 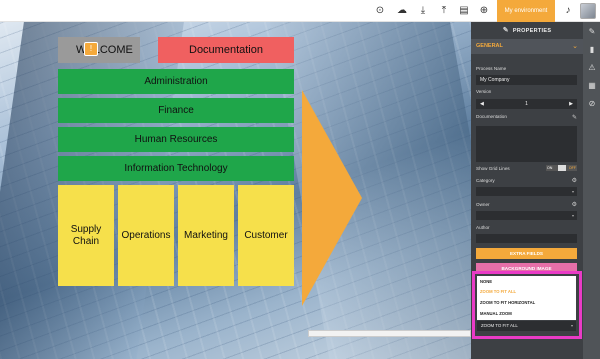 I want to click on version-value: 1, so click(x=526, y=104).